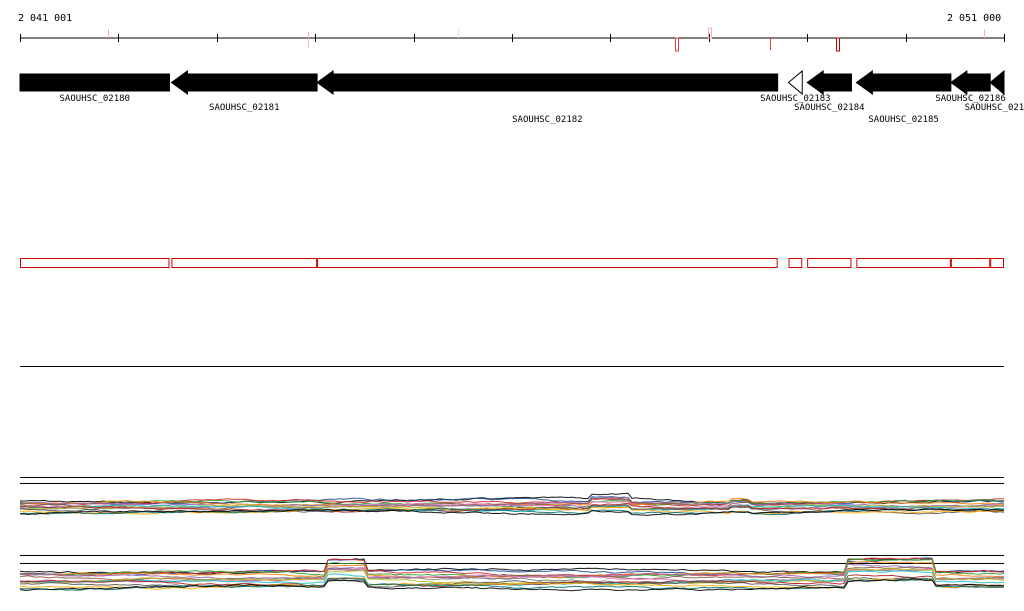 Image resolution: width=1024 pixels, height=611 pixels. Describe the element at coordinates (95, 99) in the screenshot. I see `gene-label: SAOUHSC_02180` at that location.